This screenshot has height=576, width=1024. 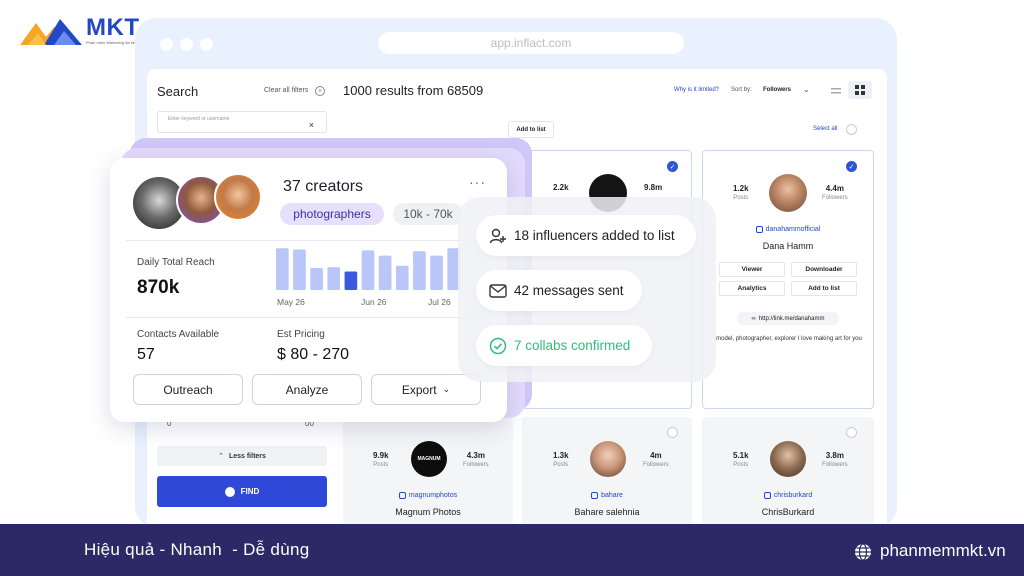 What do you see at coordinates (176, 262) in the screenshot?
I see `reach-label: Daily Total Reach` at bounding box center [176, 262].